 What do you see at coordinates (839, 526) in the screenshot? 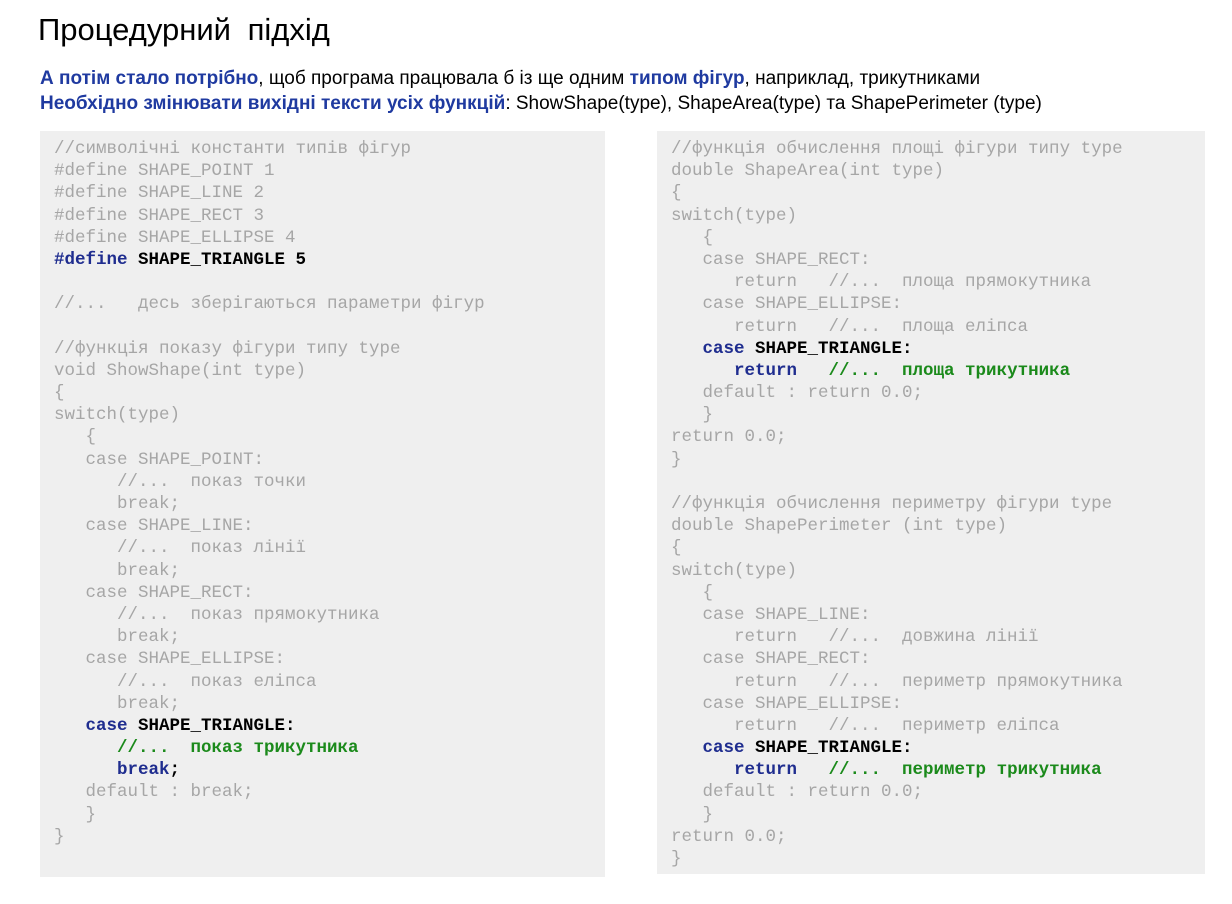
I see `code-token: double ShapePerimeter (int type)` at bounding box center [839, 526].